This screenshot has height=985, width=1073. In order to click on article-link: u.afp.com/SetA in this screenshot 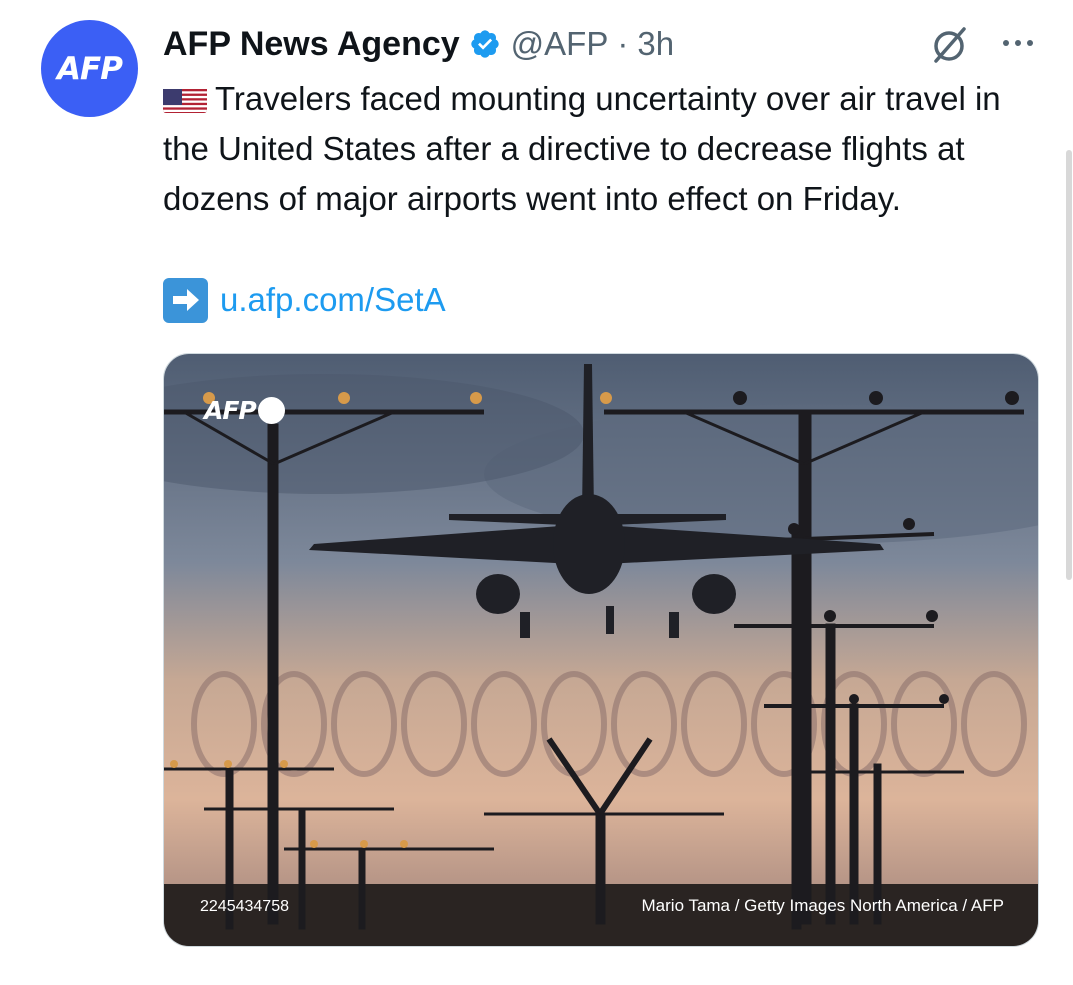, I will do `click(333, 300)`.